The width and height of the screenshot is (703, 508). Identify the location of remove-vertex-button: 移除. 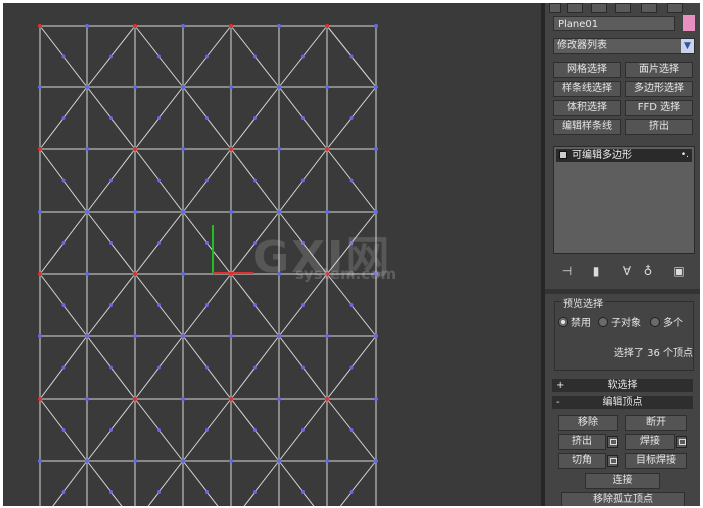
(588, 423).